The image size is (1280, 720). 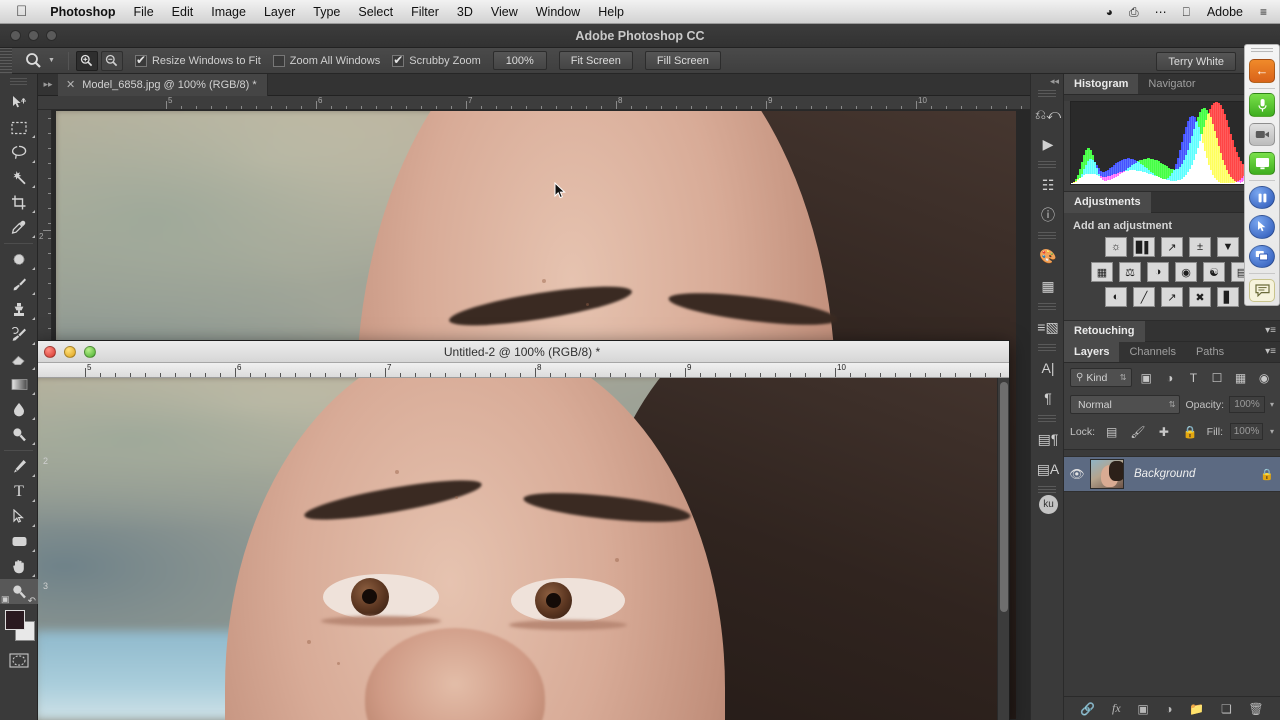 I want to click on lock-position-icon: ✚, so click(x=1163, y=431).